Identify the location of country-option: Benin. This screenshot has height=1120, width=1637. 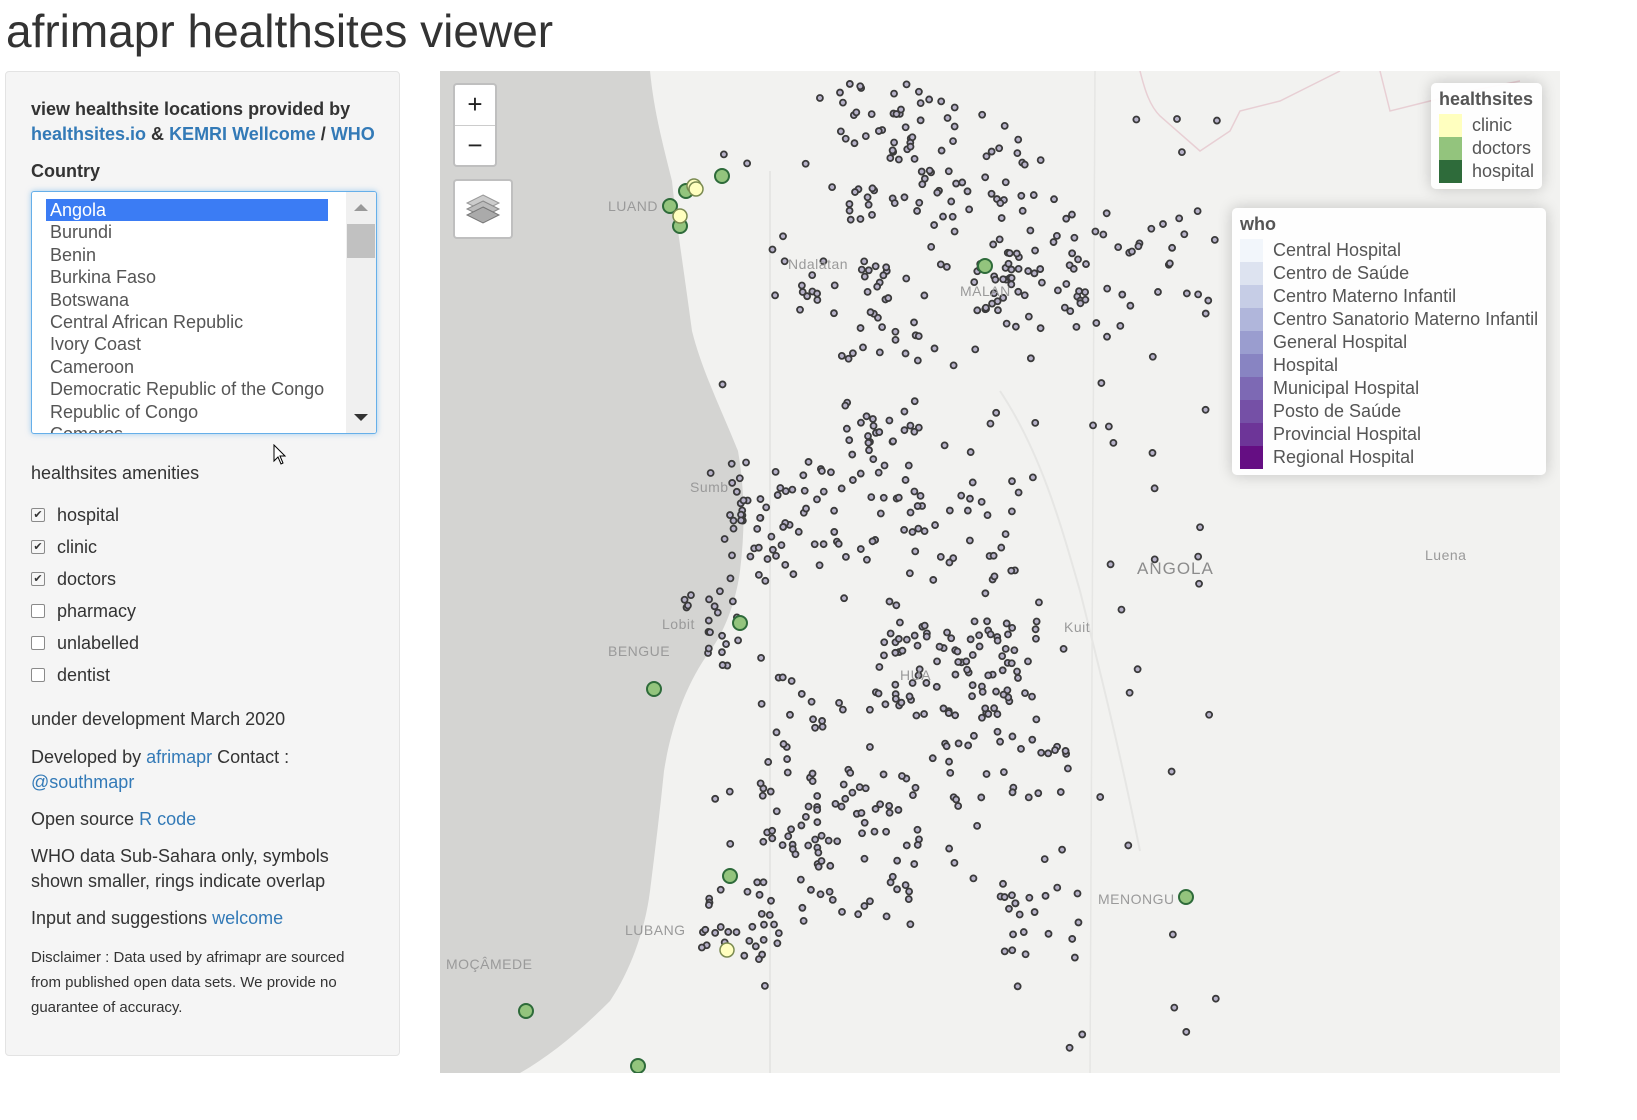
(187, 255).